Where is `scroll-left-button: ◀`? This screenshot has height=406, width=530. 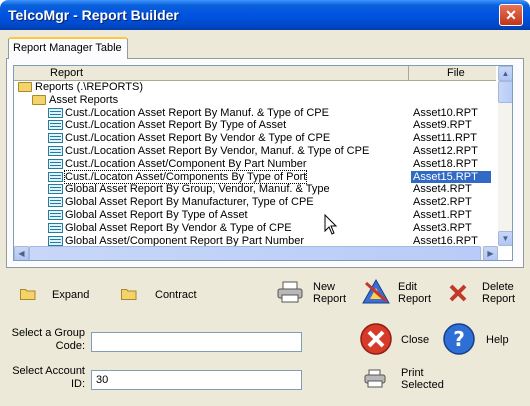 scroll-left-button: ◀ is located at coordinates (21, 253).